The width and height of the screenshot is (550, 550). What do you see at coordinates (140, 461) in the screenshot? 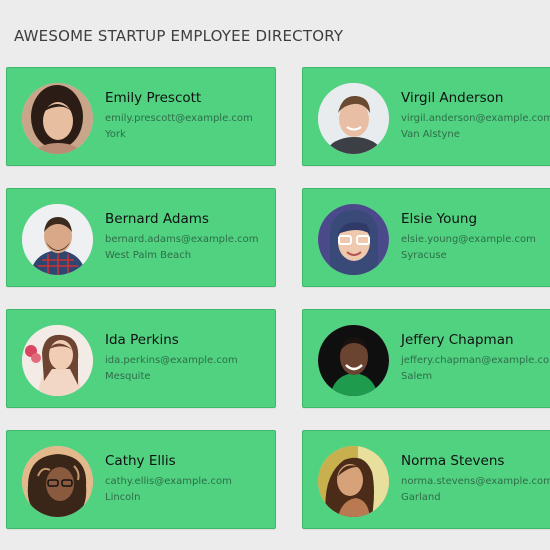
I see `employee-name: Cathy Ellis` at bounding box center [140, 461].